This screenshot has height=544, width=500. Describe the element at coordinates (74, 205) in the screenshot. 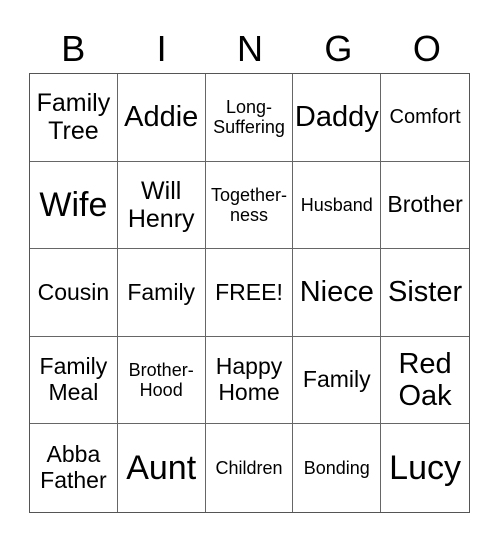

I see `bingo-cell: Wife` at that location.